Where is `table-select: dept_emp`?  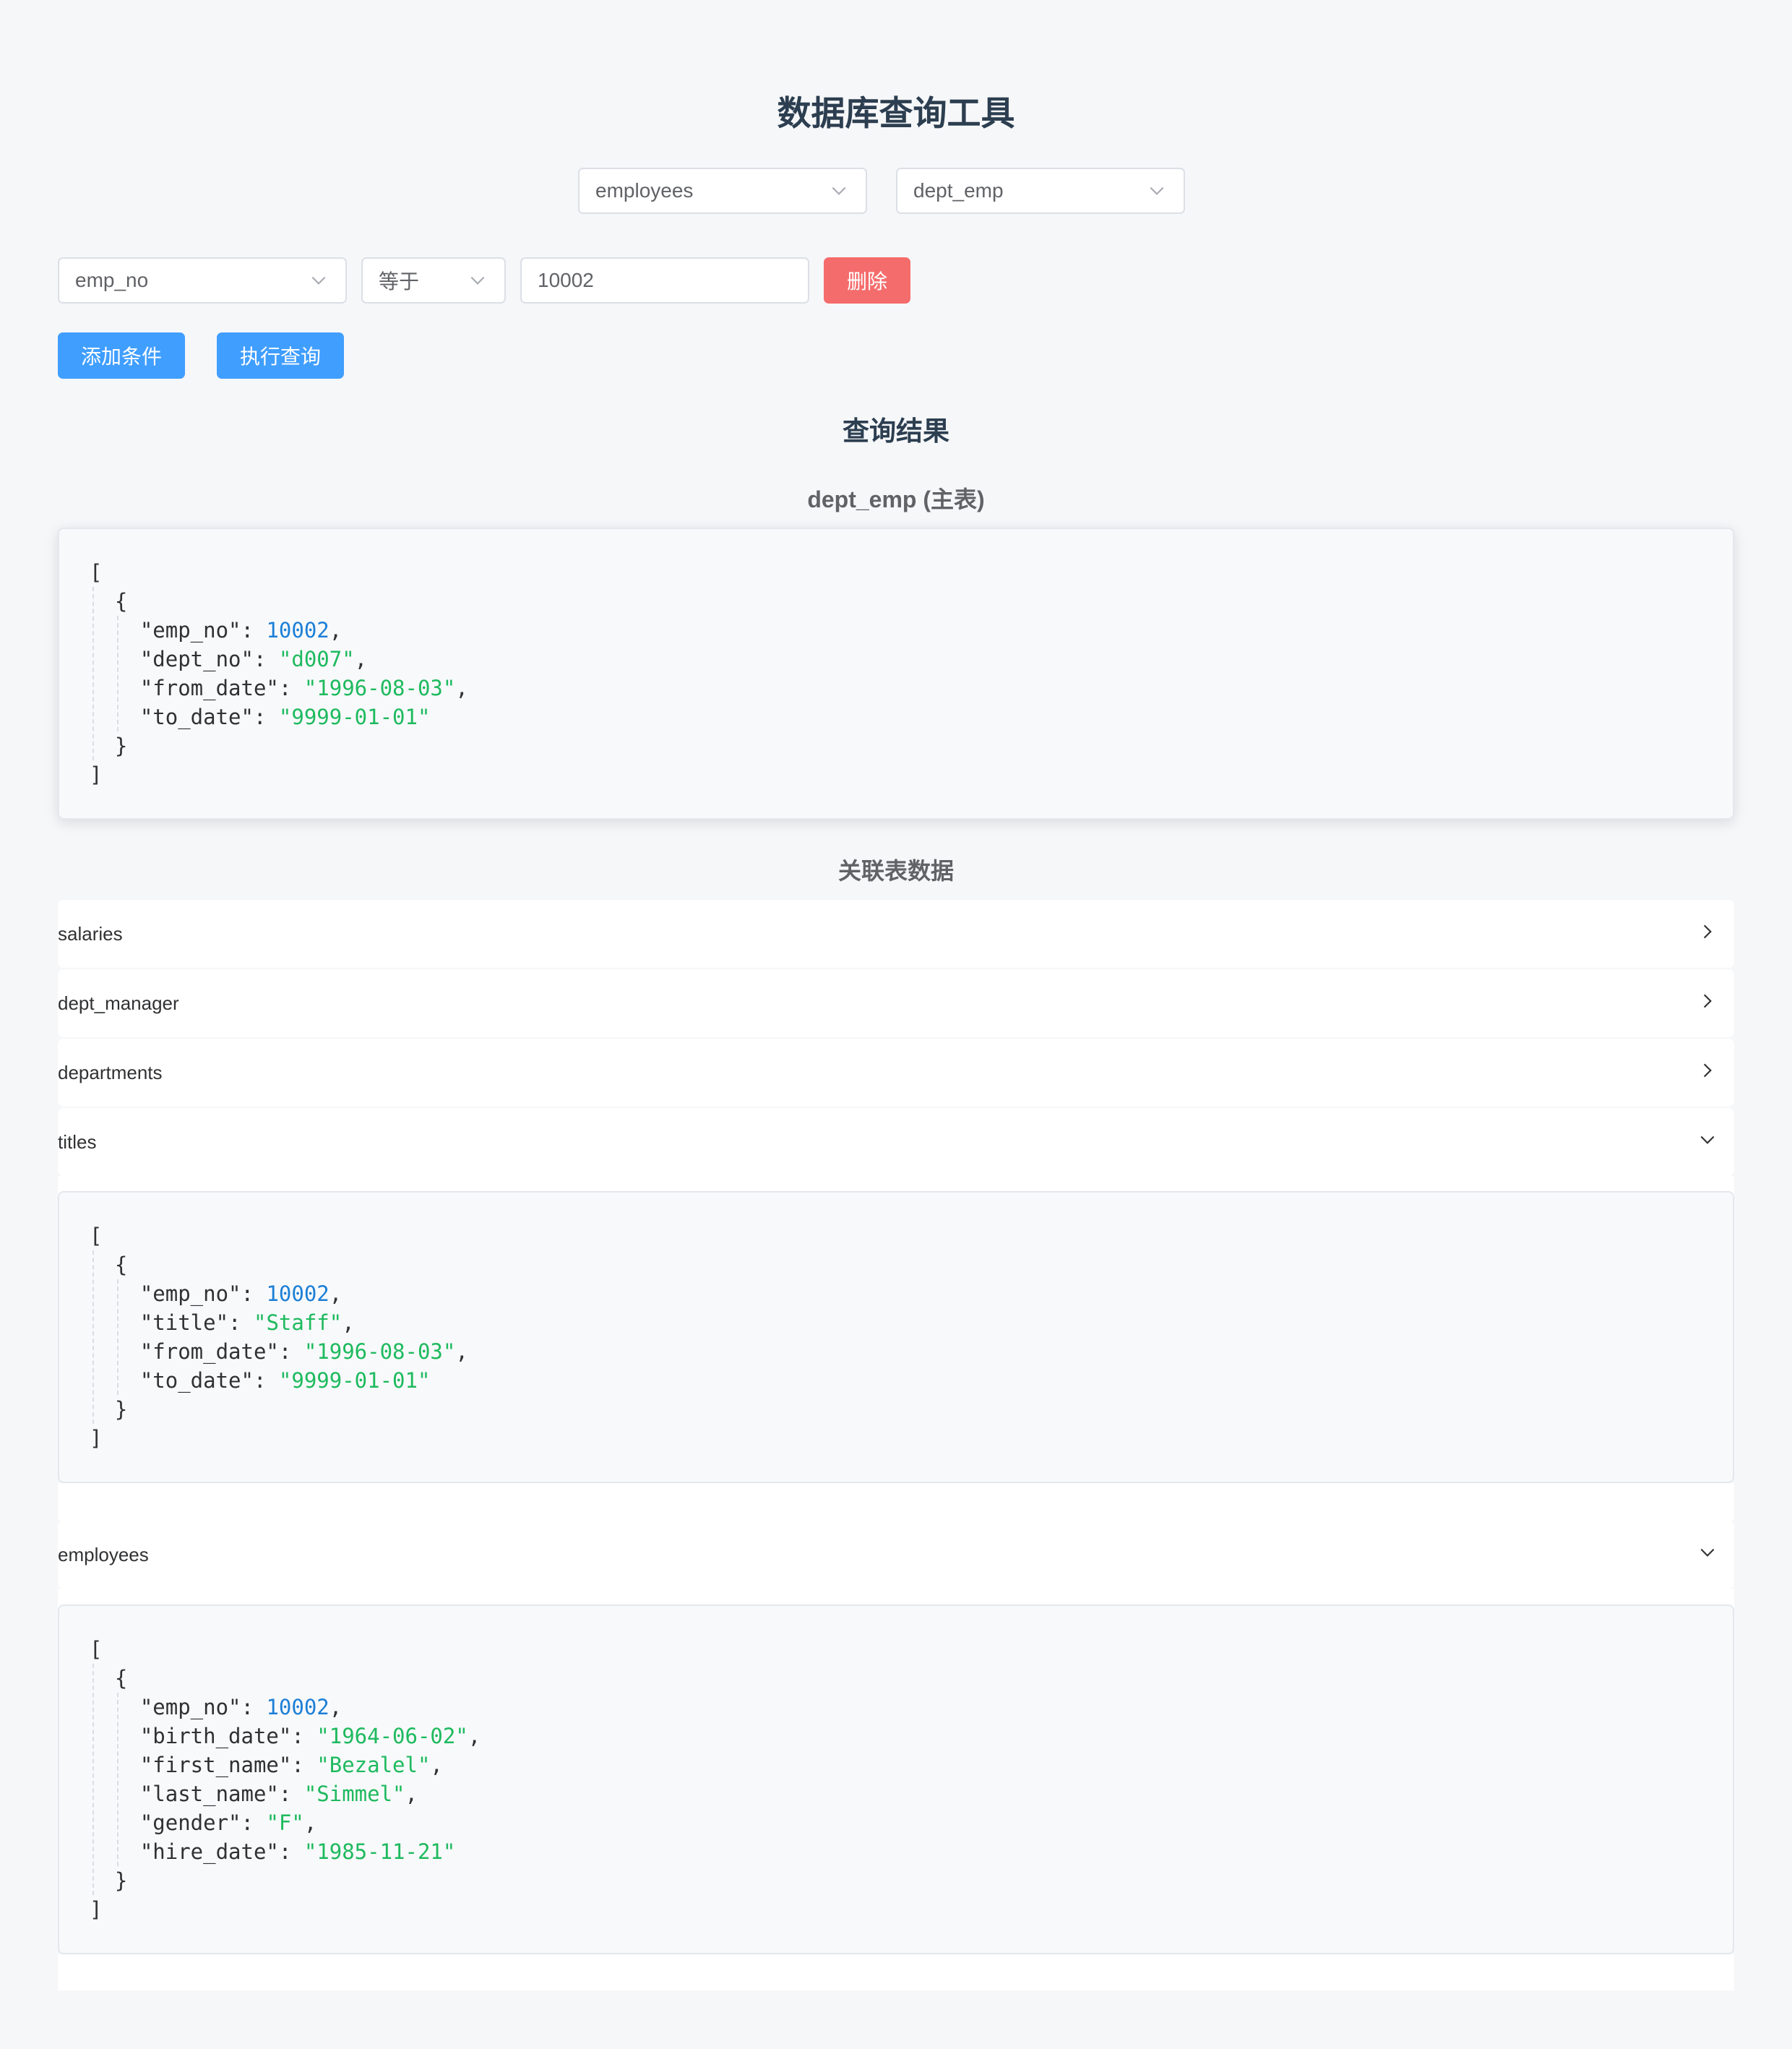 table-select: dept_emp is located at coordinates (1040, 191).